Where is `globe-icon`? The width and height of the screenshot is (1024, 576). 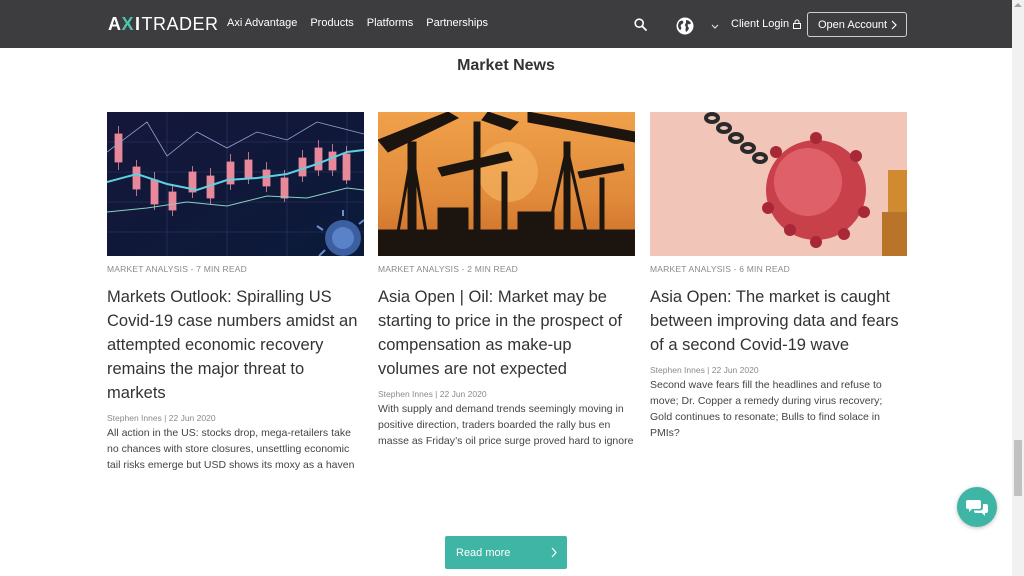
globe-icon is located at coordinates (685, 26).